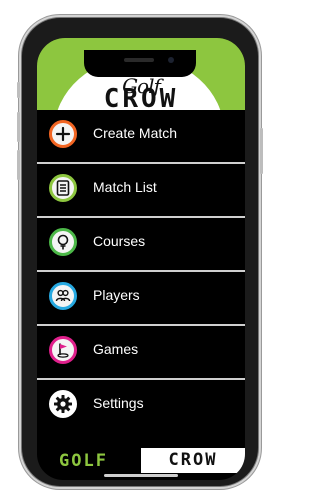 The image size is (320, 500). I want to click on golf-ball-tee-icon, so click(63, 242).